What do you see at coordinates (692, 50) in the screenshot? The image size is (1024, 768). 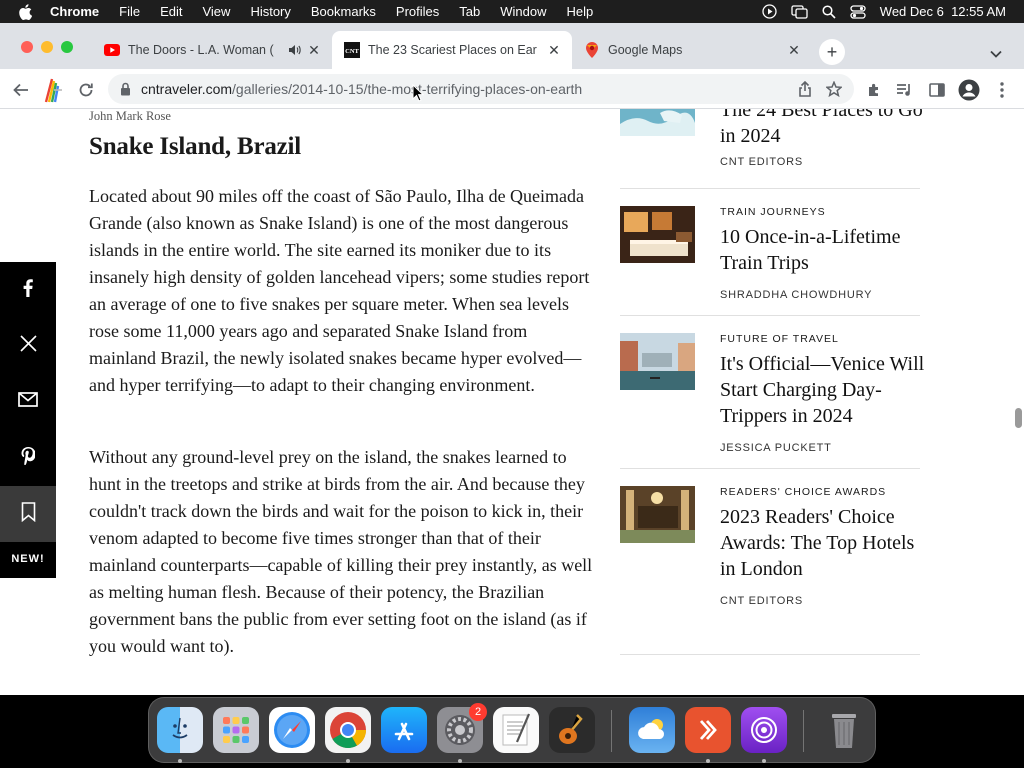 I see `tab-google-maps: Google Maps ✕` at bounding box center [692, 50].